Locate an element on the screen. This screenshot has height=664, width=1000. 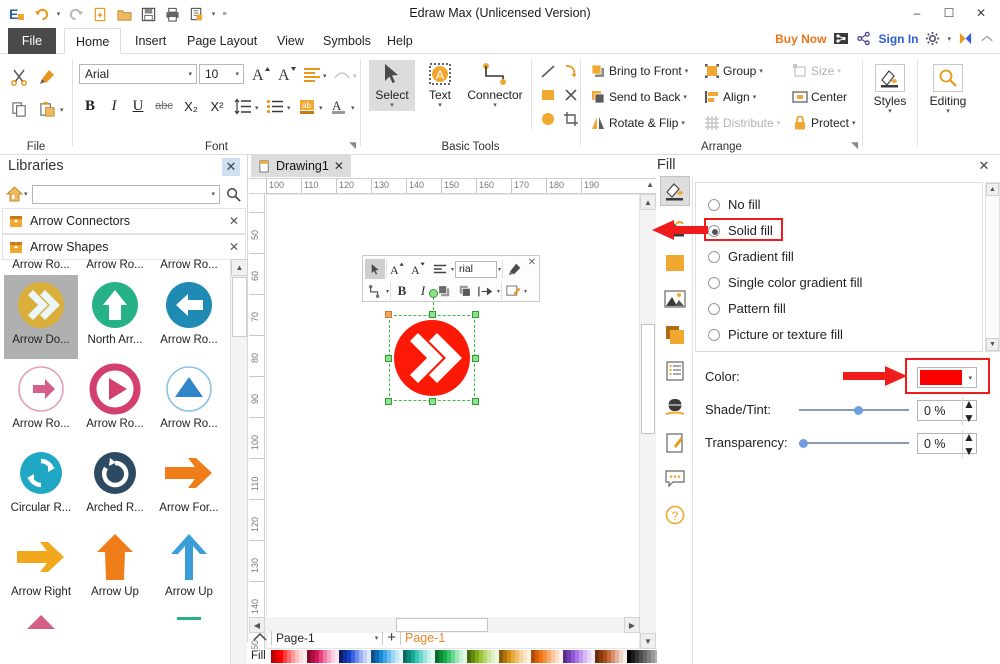
radio-no-fill is located at coordinates (714, 204).